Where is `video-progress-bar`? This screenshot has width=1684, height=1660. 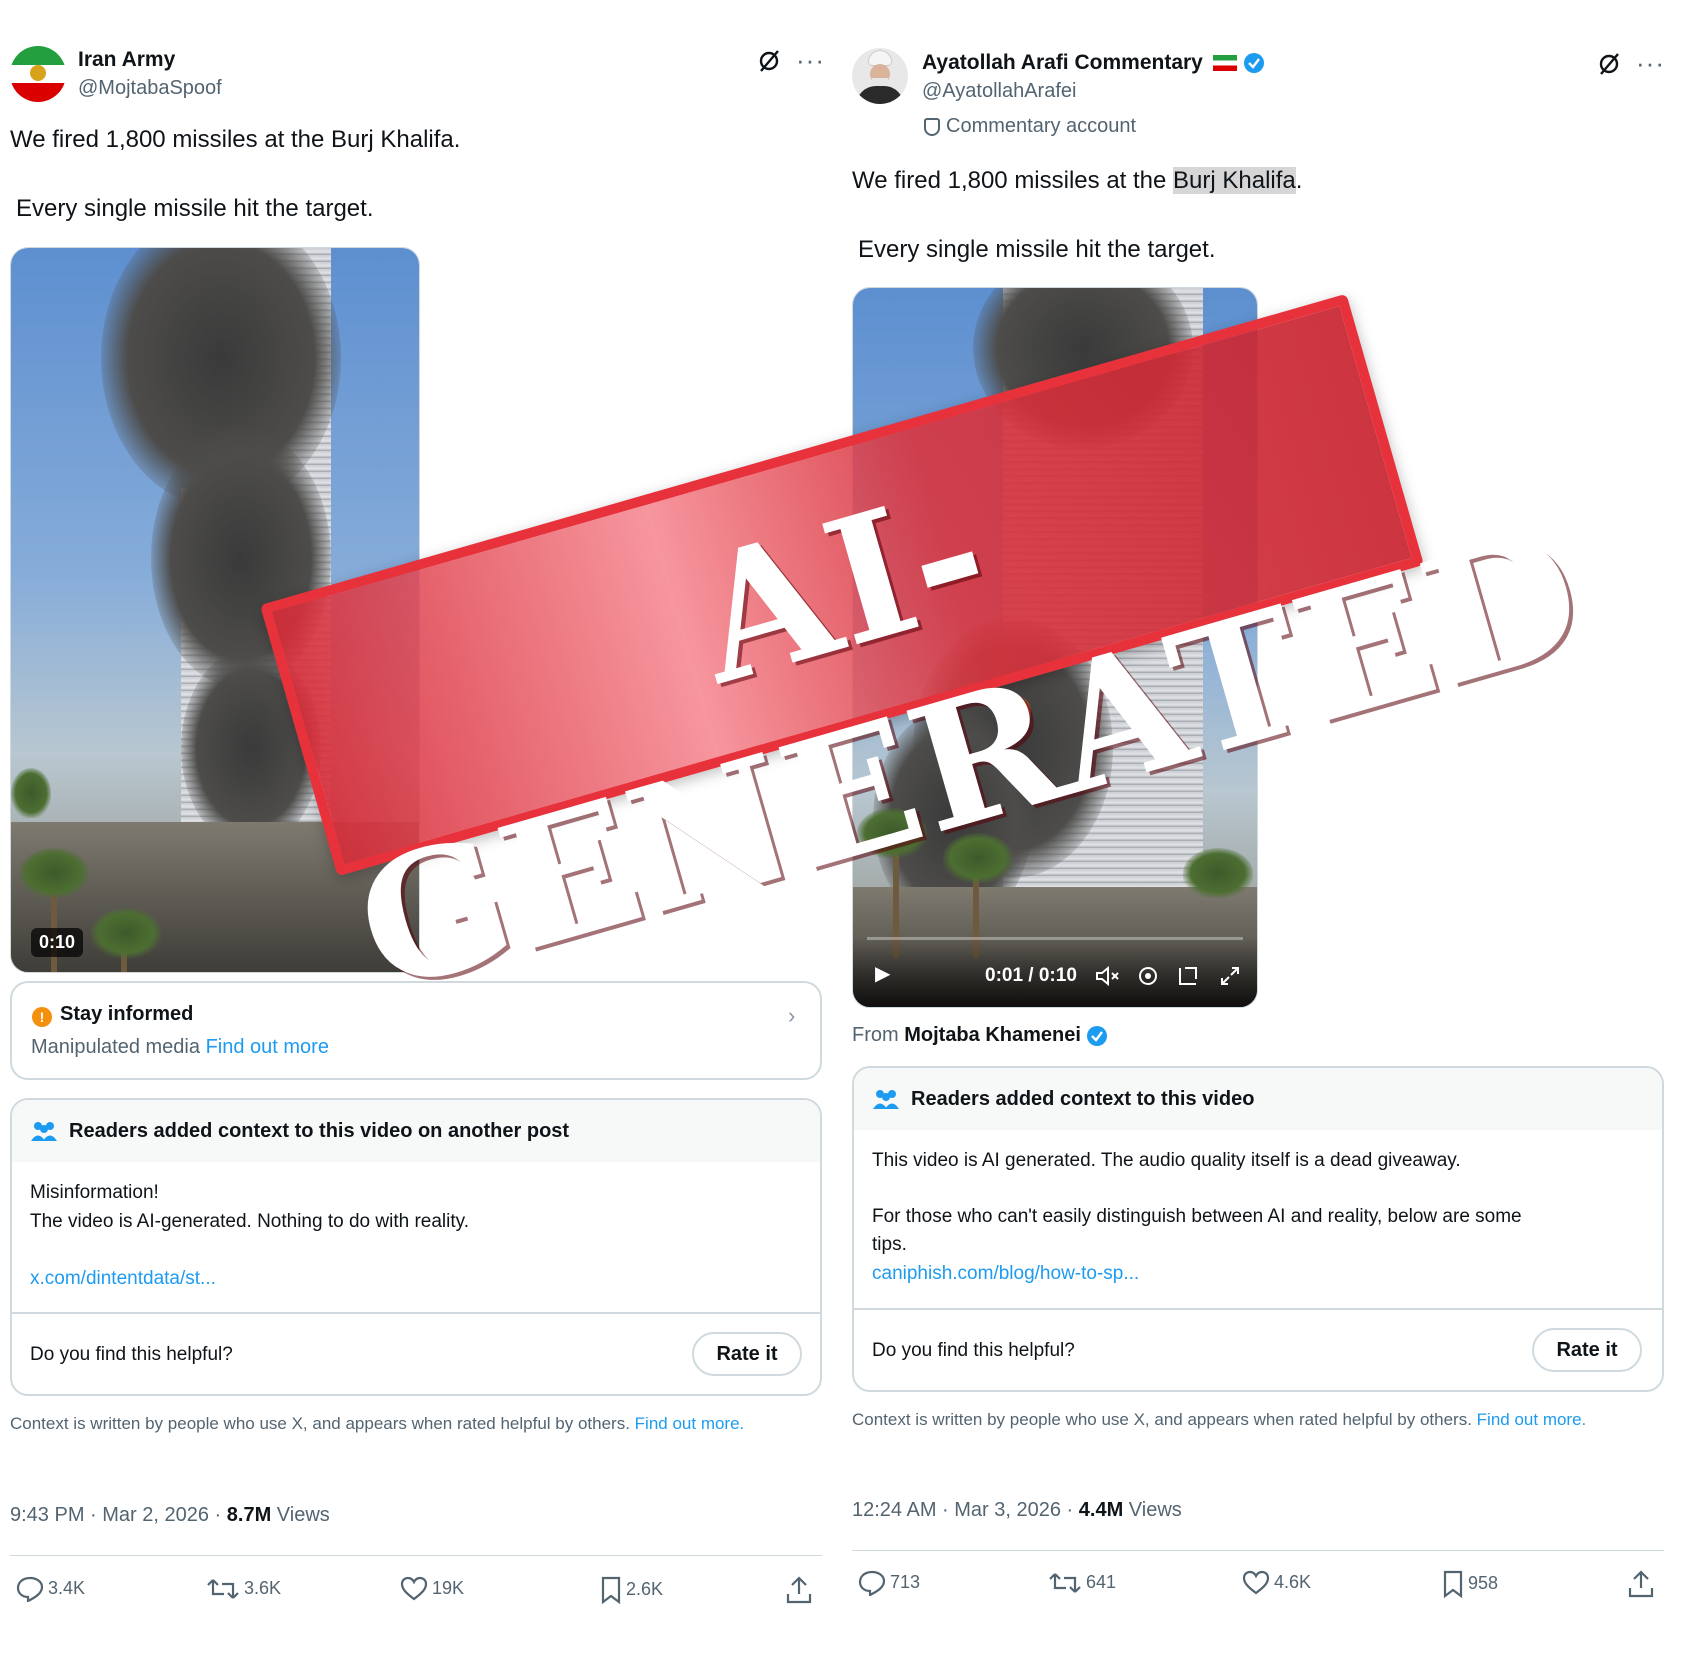
video-progress-bar is located at coordinates (1055, 938).